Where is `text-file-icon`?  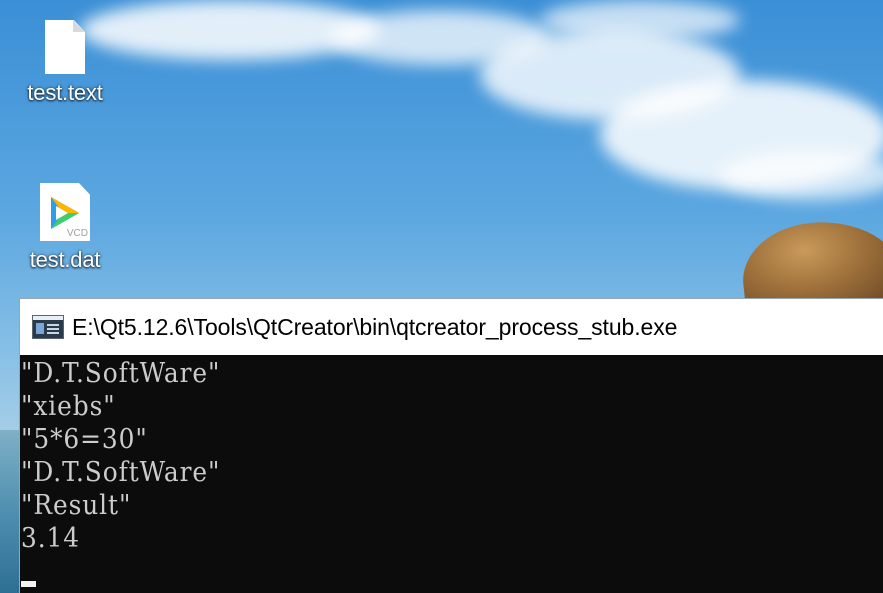 text-file-icon is located at coordinates (65, 47).